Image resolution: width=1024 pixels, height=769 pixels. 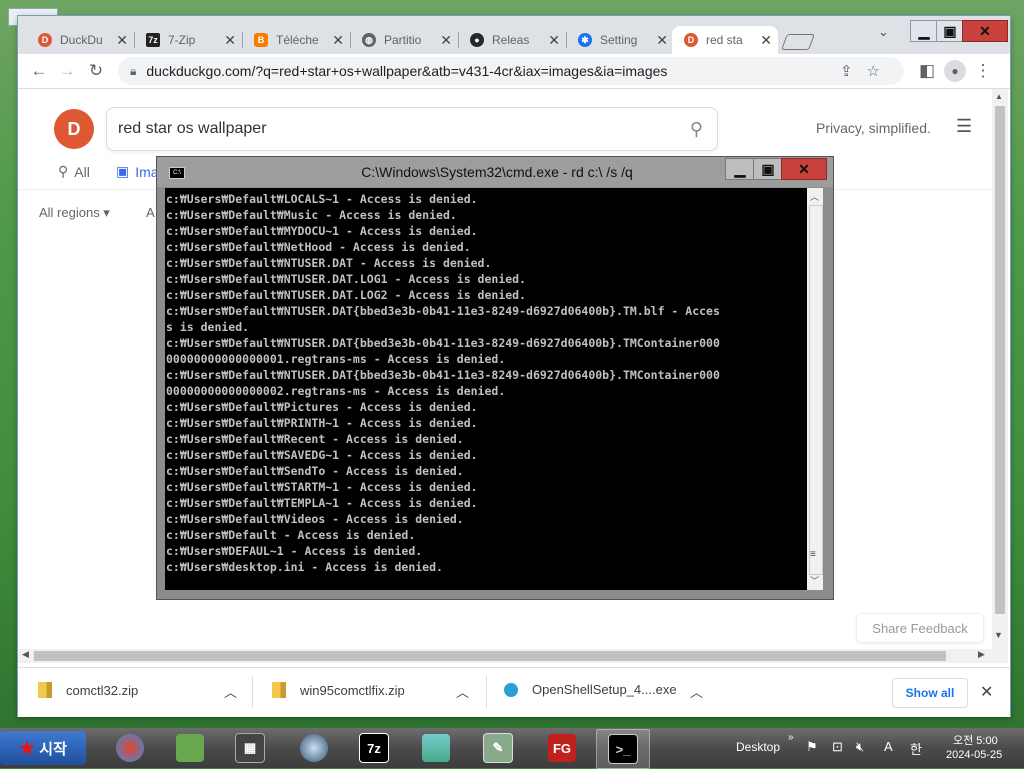 What do you see at coordinates (137, 171) in the screenshot?
I see `tab-images: ▣ Ima` at bounding box center [137, 171].